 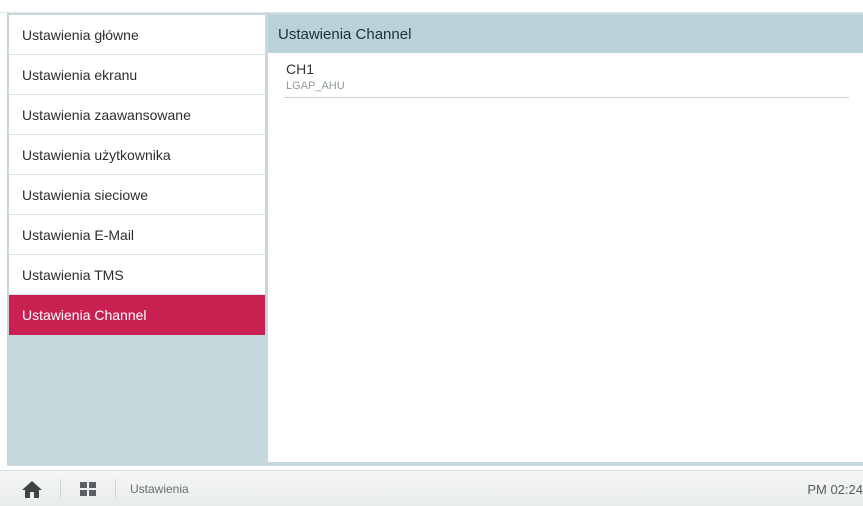 What do you see at coordinates (106, 114) in the screenshot?
I see `sidebar-item-label: Ustawienia zaawansowane` at bounding box center [106, 114].